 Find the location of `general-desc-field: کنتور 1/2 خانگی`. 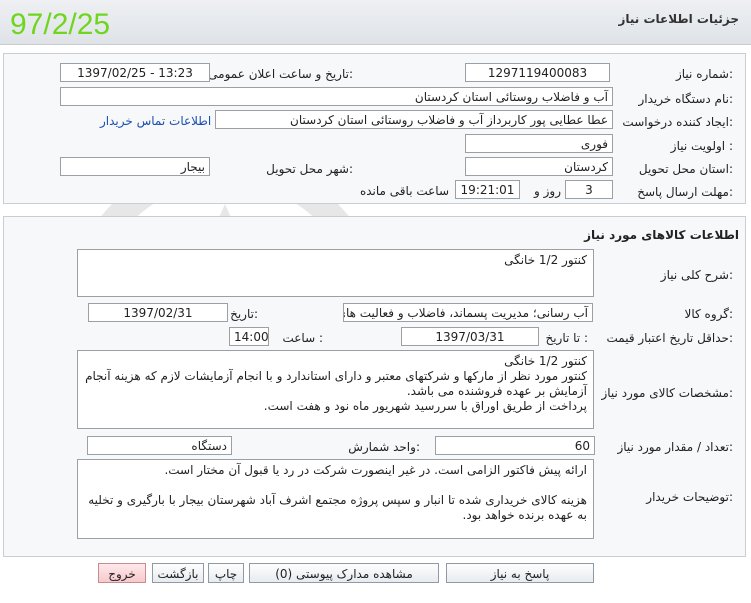

general-desc-field: کنتور 1/2 خانگی is located at coordinates (335, 273).